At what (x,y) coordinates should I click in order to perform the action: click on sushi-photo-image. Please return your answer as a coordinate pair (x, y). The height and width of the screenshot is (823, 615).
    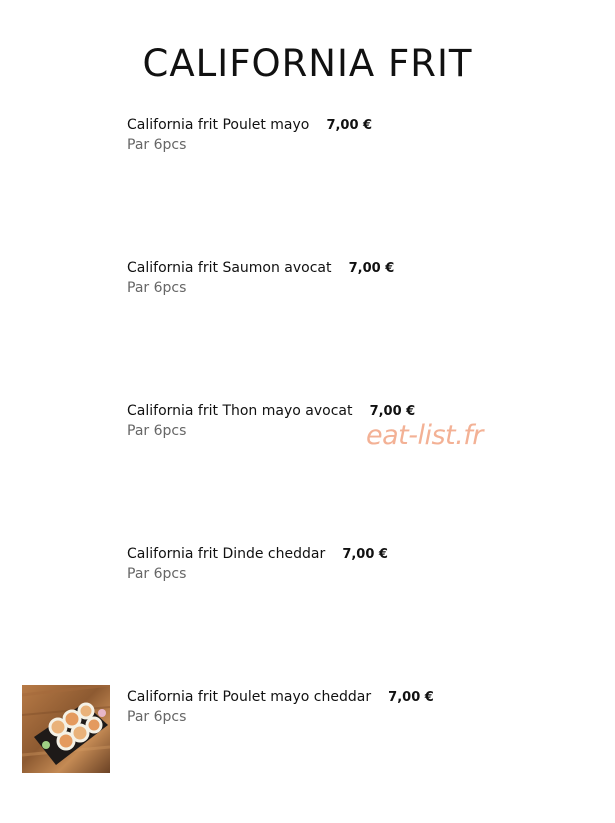
    Looking at the image, I should click on (66, 725).